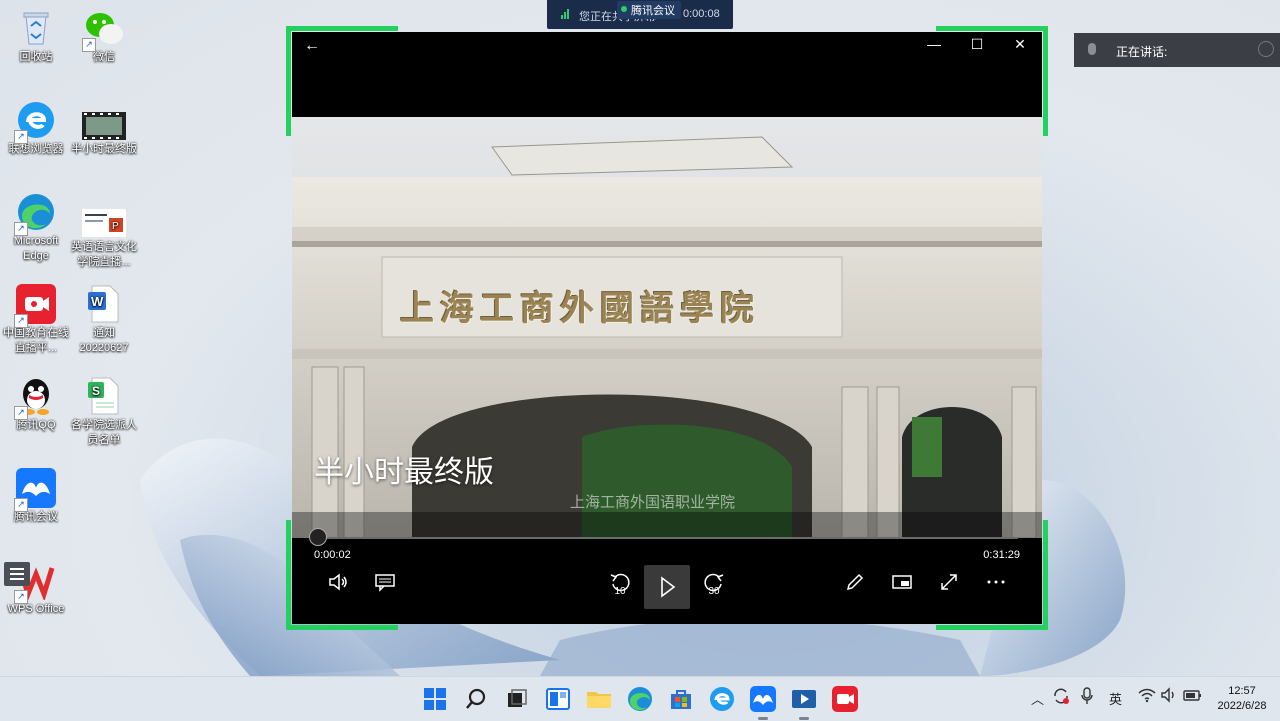  What do you see at coordinates (1242, 699) in the screenshot?
I see `system-clock: 12:57 2022/6/28` at bounding box center [1242, 699].